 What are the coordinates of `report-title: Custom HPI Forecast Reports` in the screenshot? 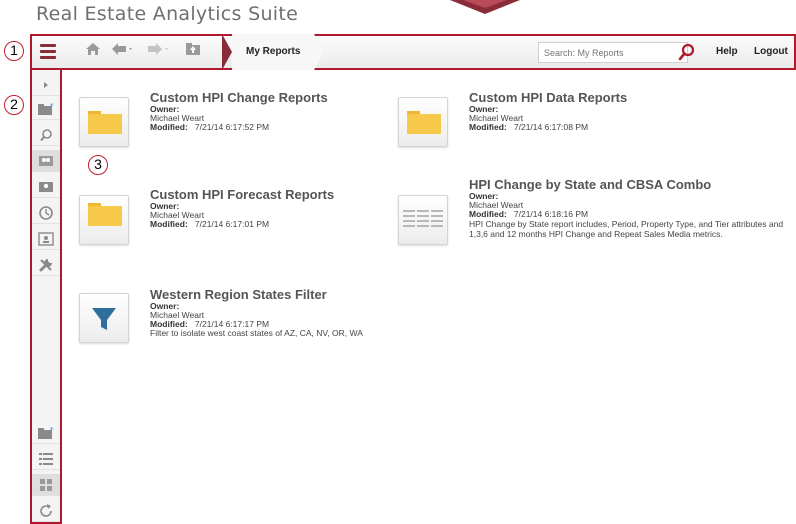 It's located at (242, 194).